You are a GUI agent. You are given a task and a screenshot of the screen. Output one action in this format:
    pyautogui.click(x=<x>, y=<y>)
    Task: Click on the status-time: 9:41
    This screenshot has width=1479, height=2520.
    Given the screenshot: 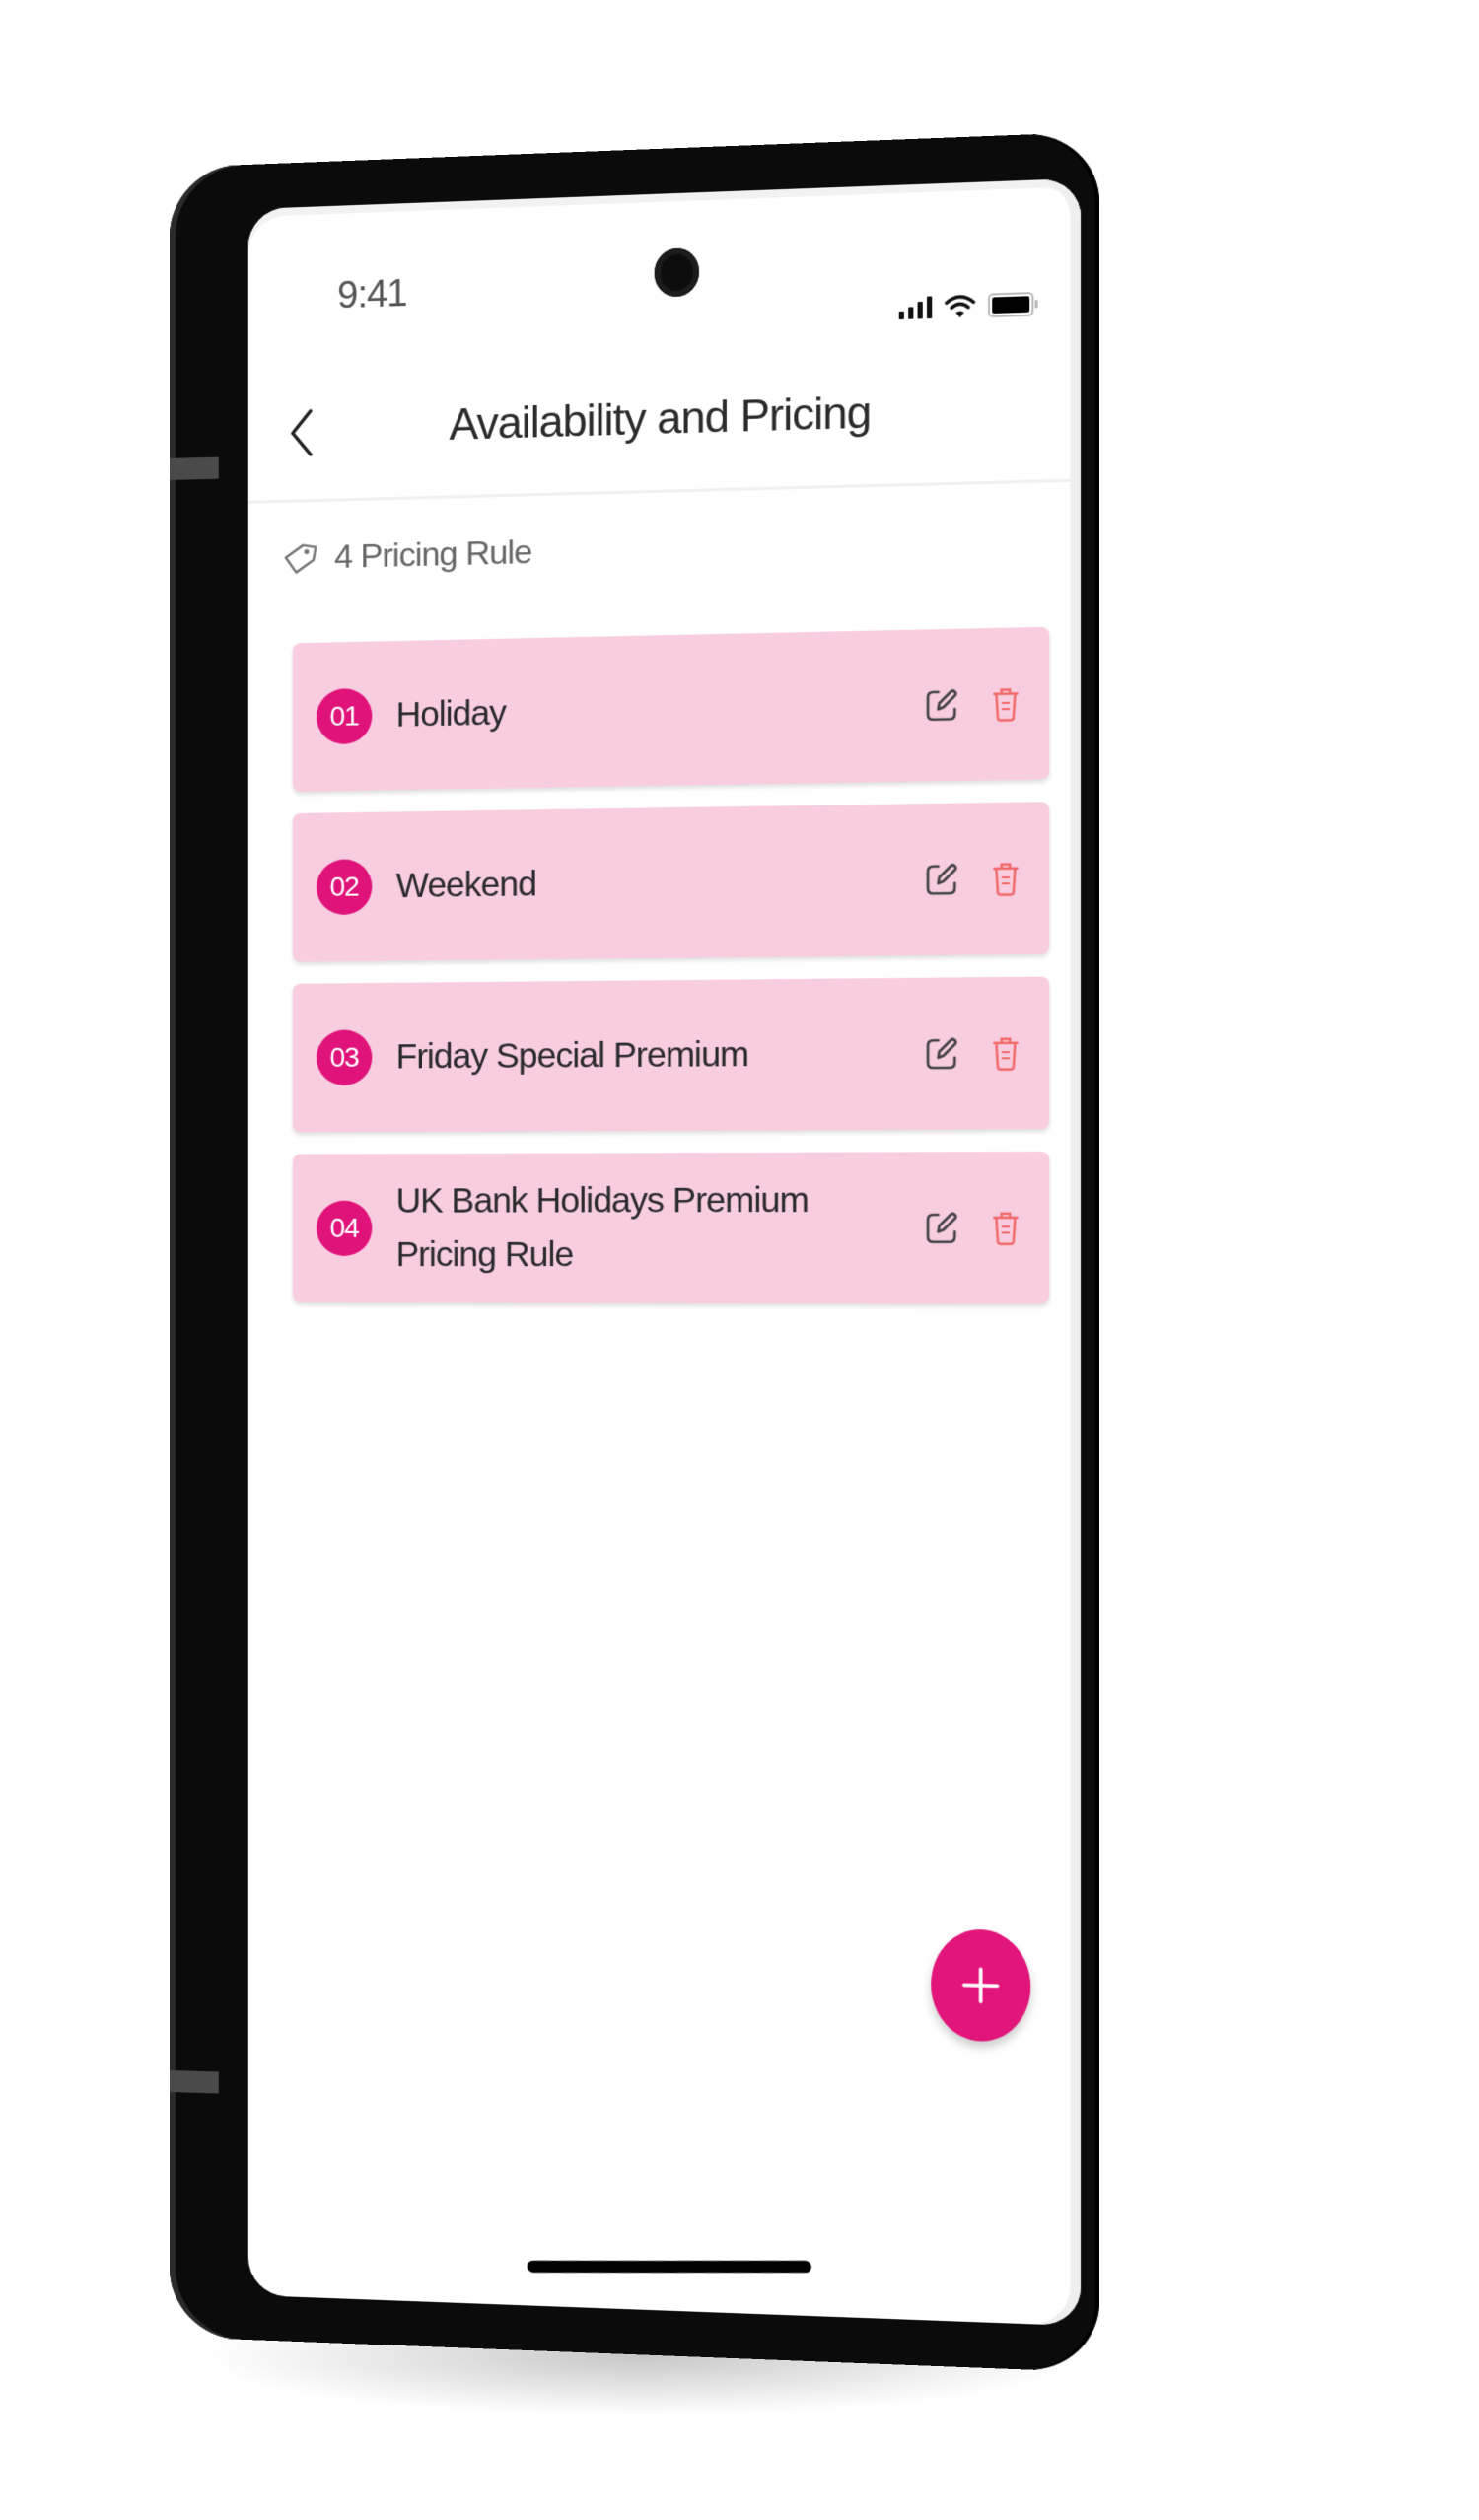 What is the action you would take?
    pyautogui.click(x=372, y=294)
    